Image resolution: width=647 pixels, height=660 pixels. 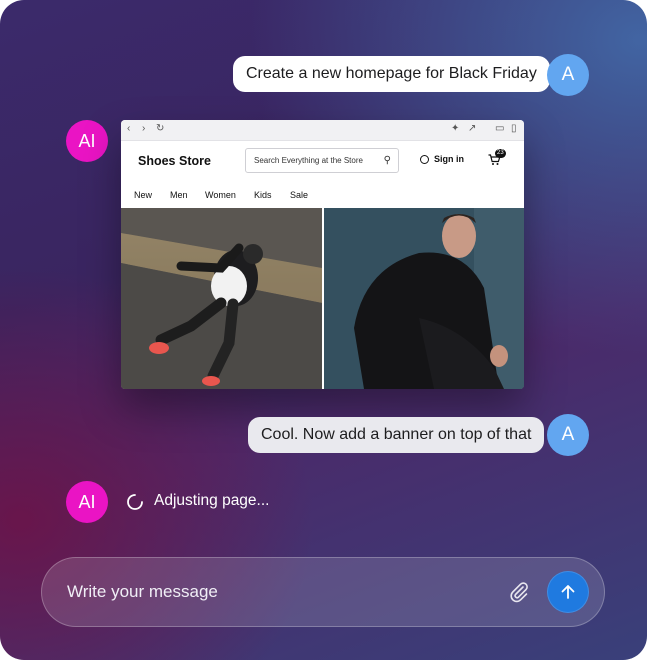 I want to click on message-text: Create a new homepage for Black Friday, so click(x=391, y=73).